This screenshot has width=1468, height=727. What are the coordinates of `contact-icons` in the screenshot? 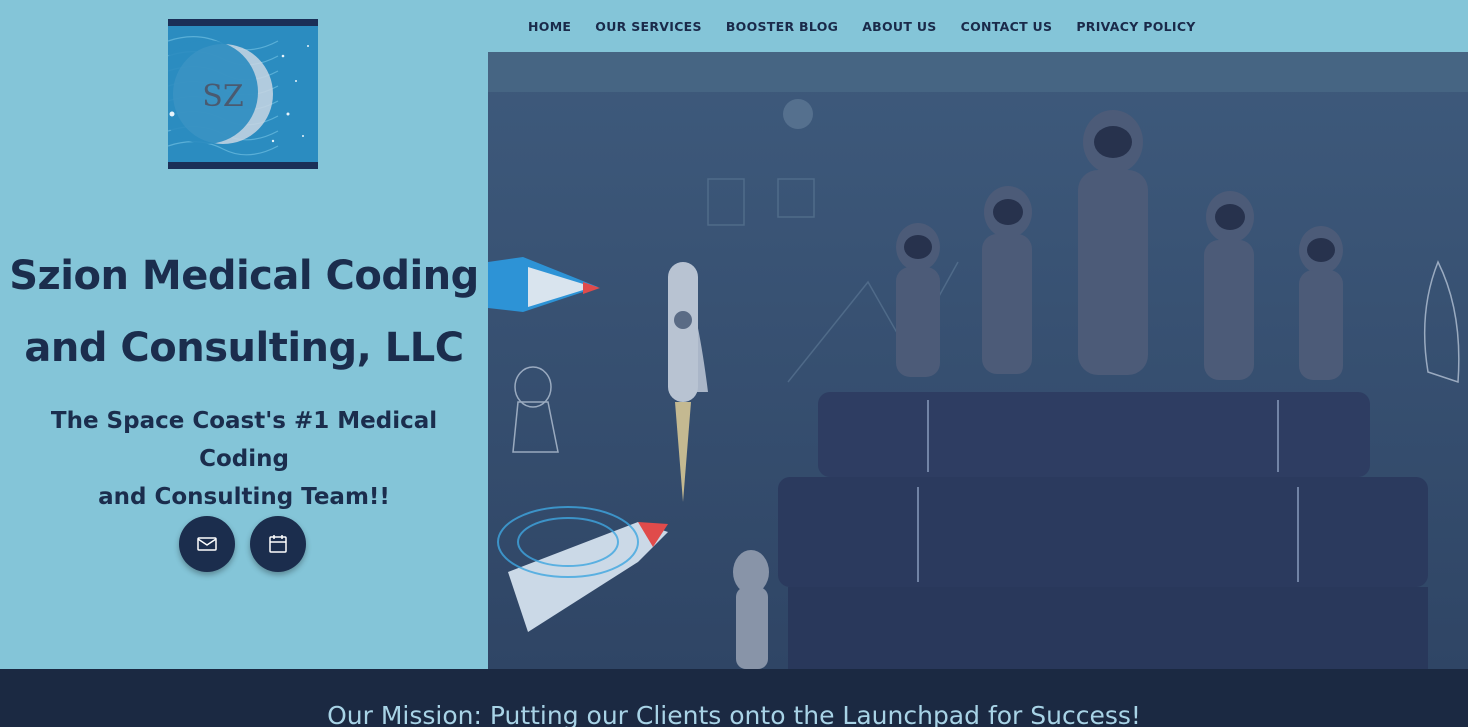 It's located at (242, 544).